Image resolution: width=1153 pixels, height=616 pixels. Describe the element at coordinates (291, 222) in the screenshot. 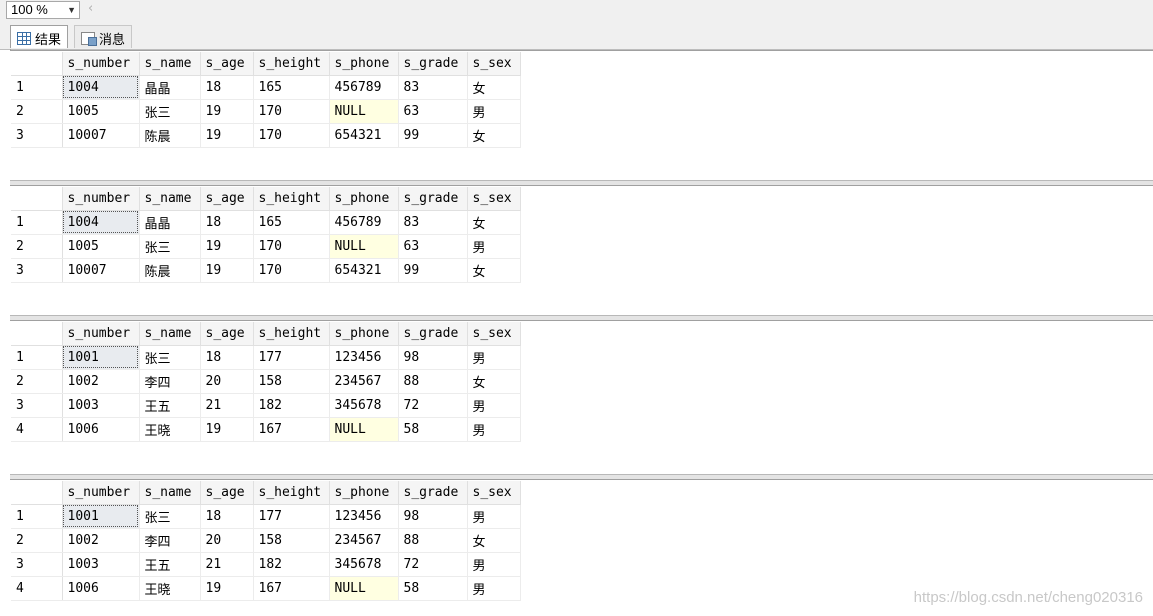

I see `cell-s-height: 165` at that location.